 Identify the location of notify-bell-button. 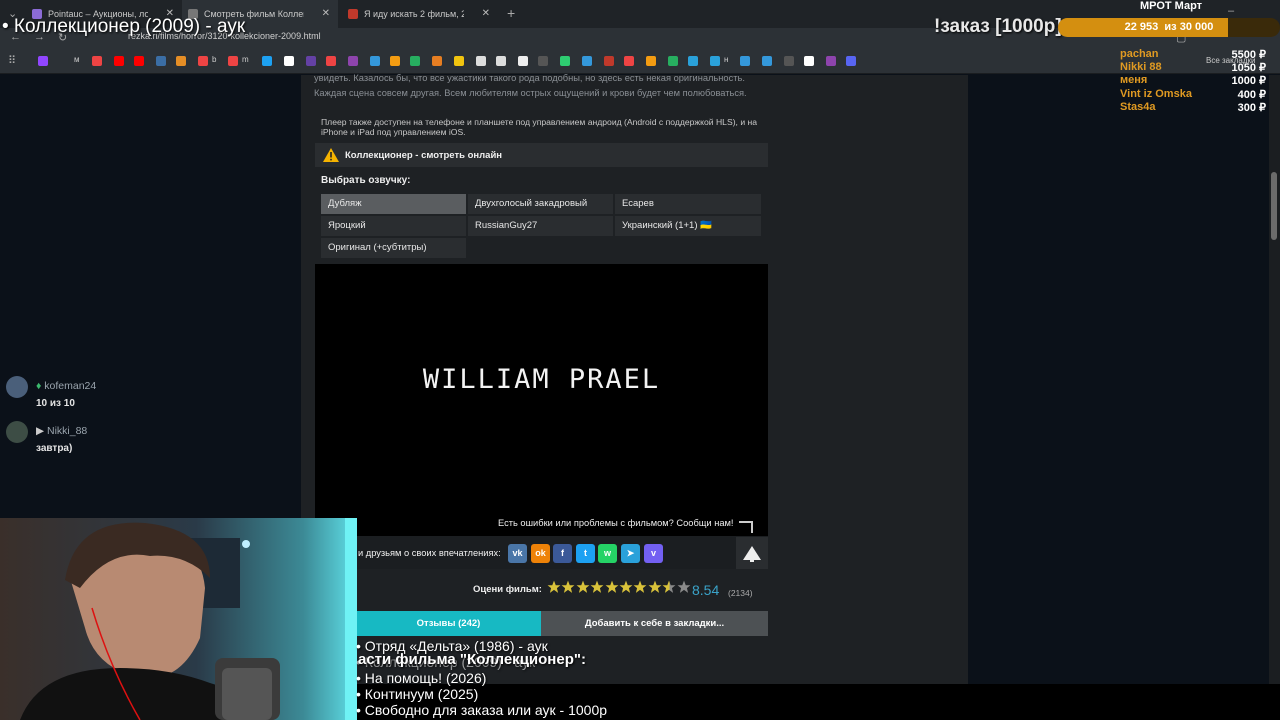
(752, 553).